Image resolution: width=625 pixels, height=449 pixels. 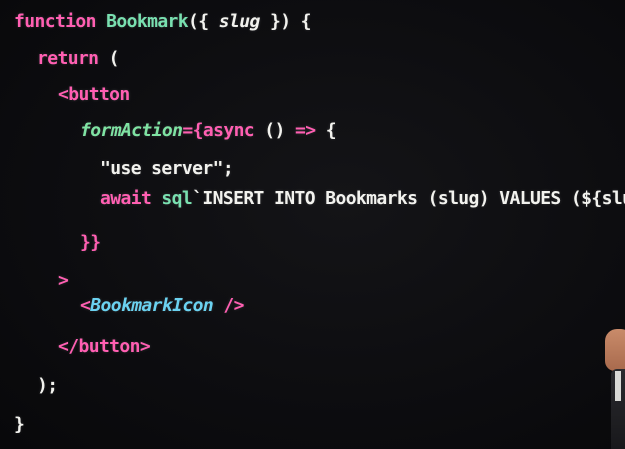 I want to click on code-token: function, so click(x=60, y=21).